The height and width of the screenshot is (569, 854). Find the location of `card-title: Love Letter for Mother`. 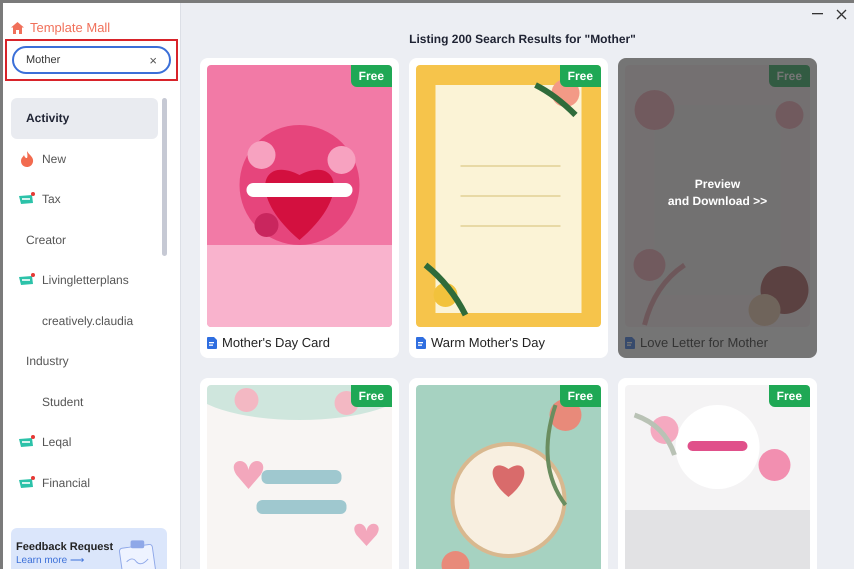

card-title: Love Letter for Mother is located at coordinates (704, 343).